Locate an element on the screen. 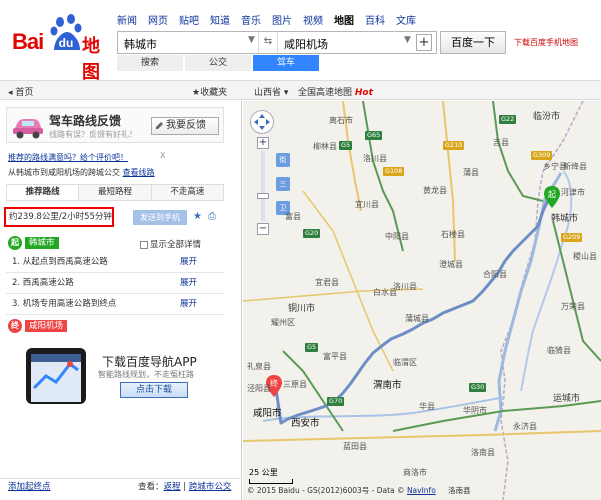 The image size is (601, 500). show-all-details-checkbox: 显示全部详情 is located at coordinates (170, 244).